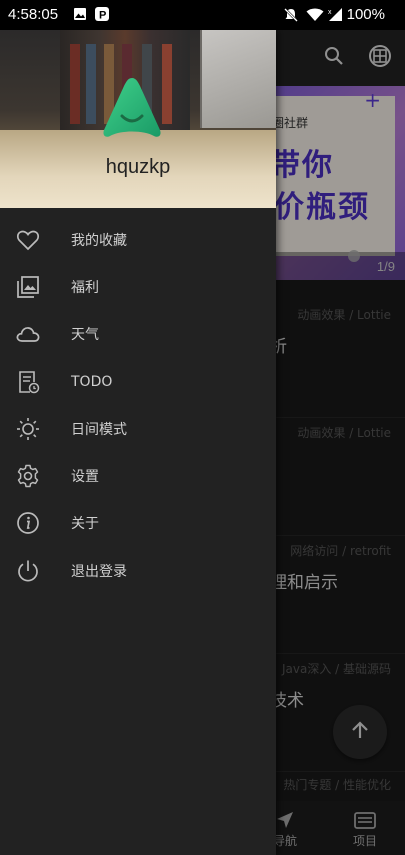 Image resolution: width=405 pixels, height=855 pixels. Describe the element at coordinates (315, 16) in the screenshot. I see `wifi-icon` at that location.